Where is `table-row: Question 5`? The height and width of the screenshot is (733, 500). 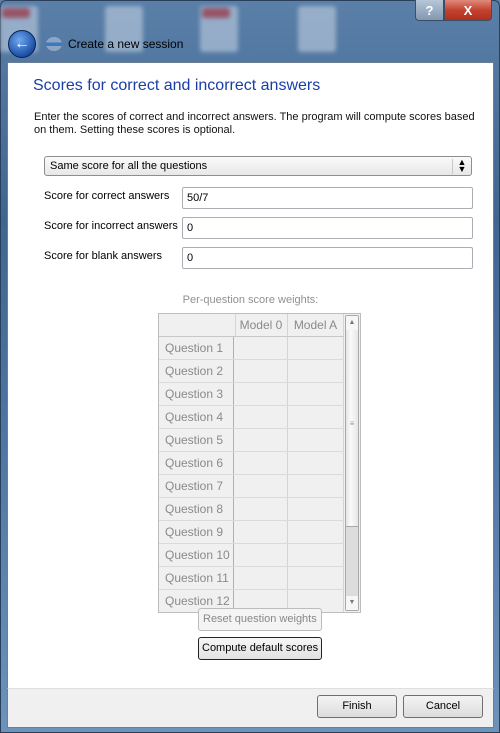 table-row: Question 5 is located at coordinates (251, 440).